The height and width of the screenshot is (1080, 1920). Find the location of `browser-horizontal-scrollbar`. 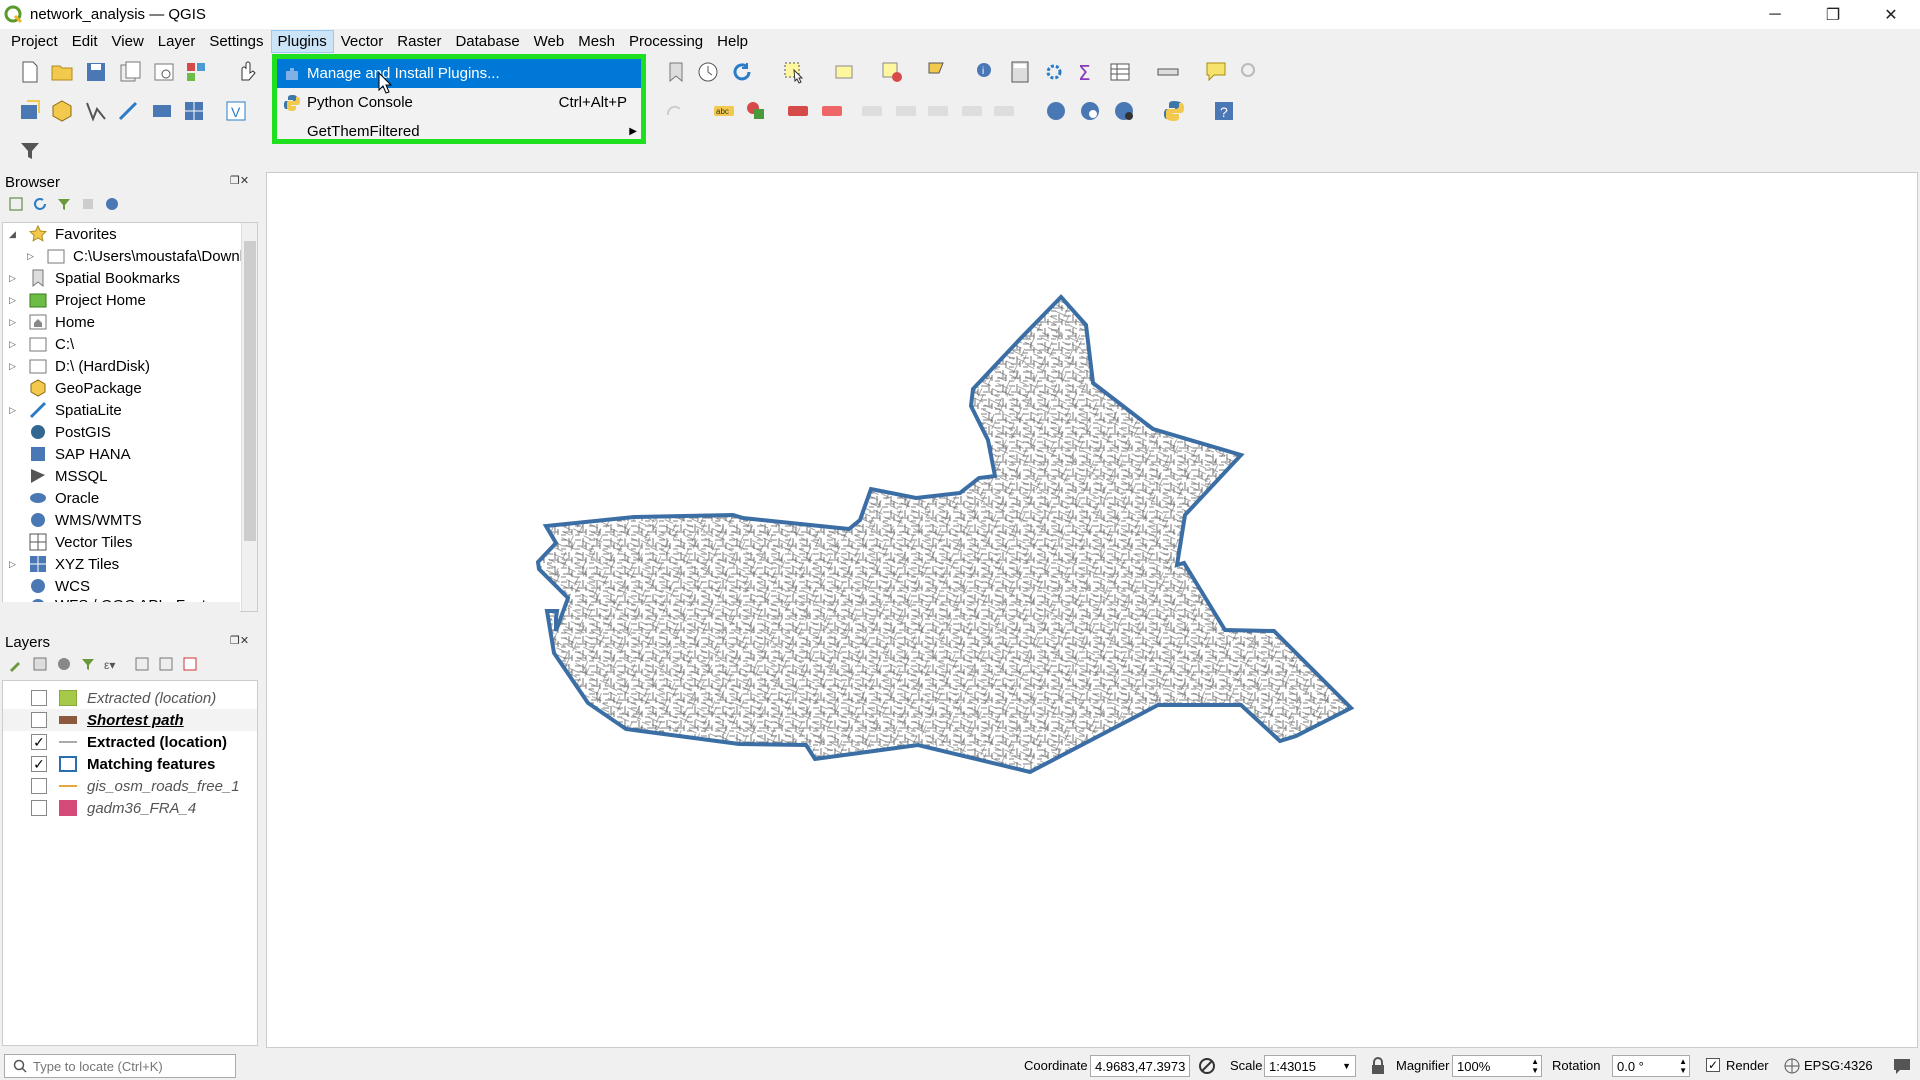

browser-horizontal-scrollbar is located at coordinates (121, 610).